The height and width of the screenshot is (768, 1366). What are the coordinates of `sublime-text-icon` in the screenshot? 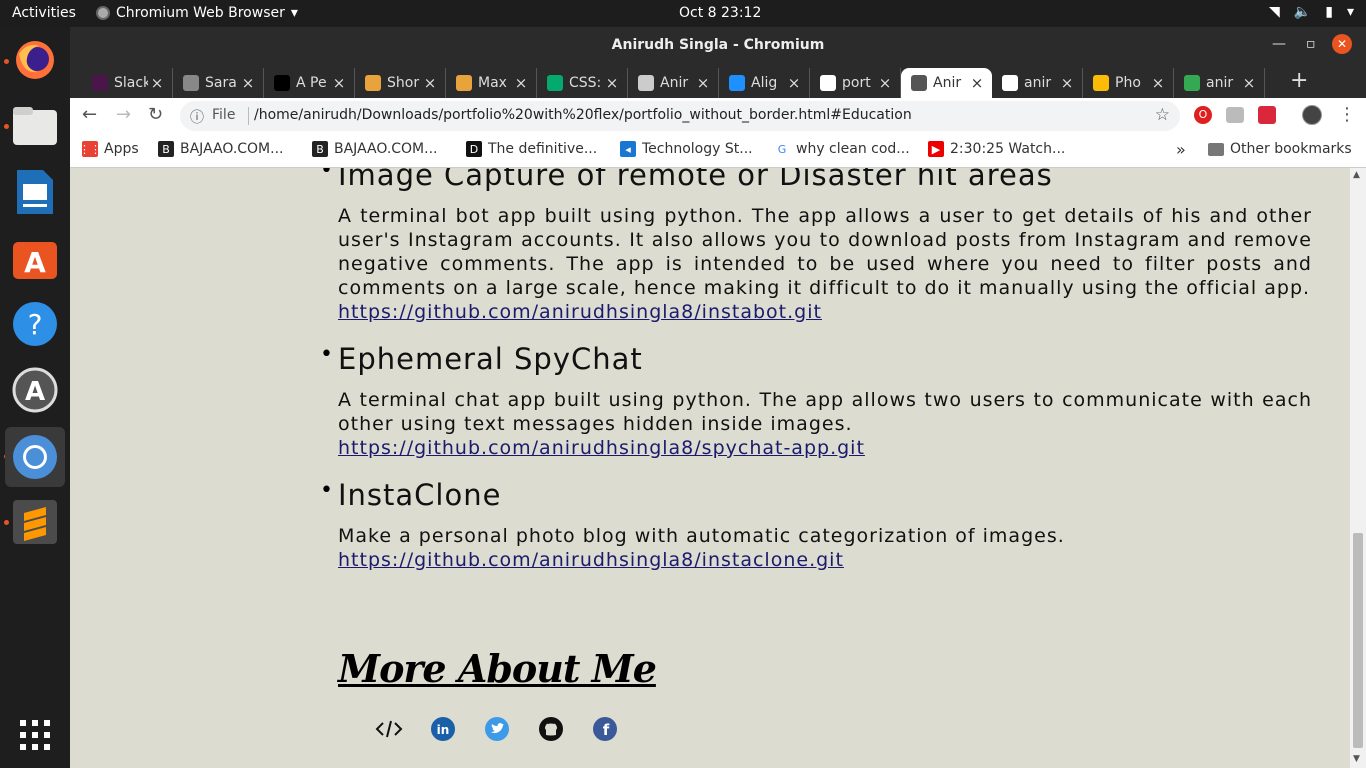 It's located at (35, 522).